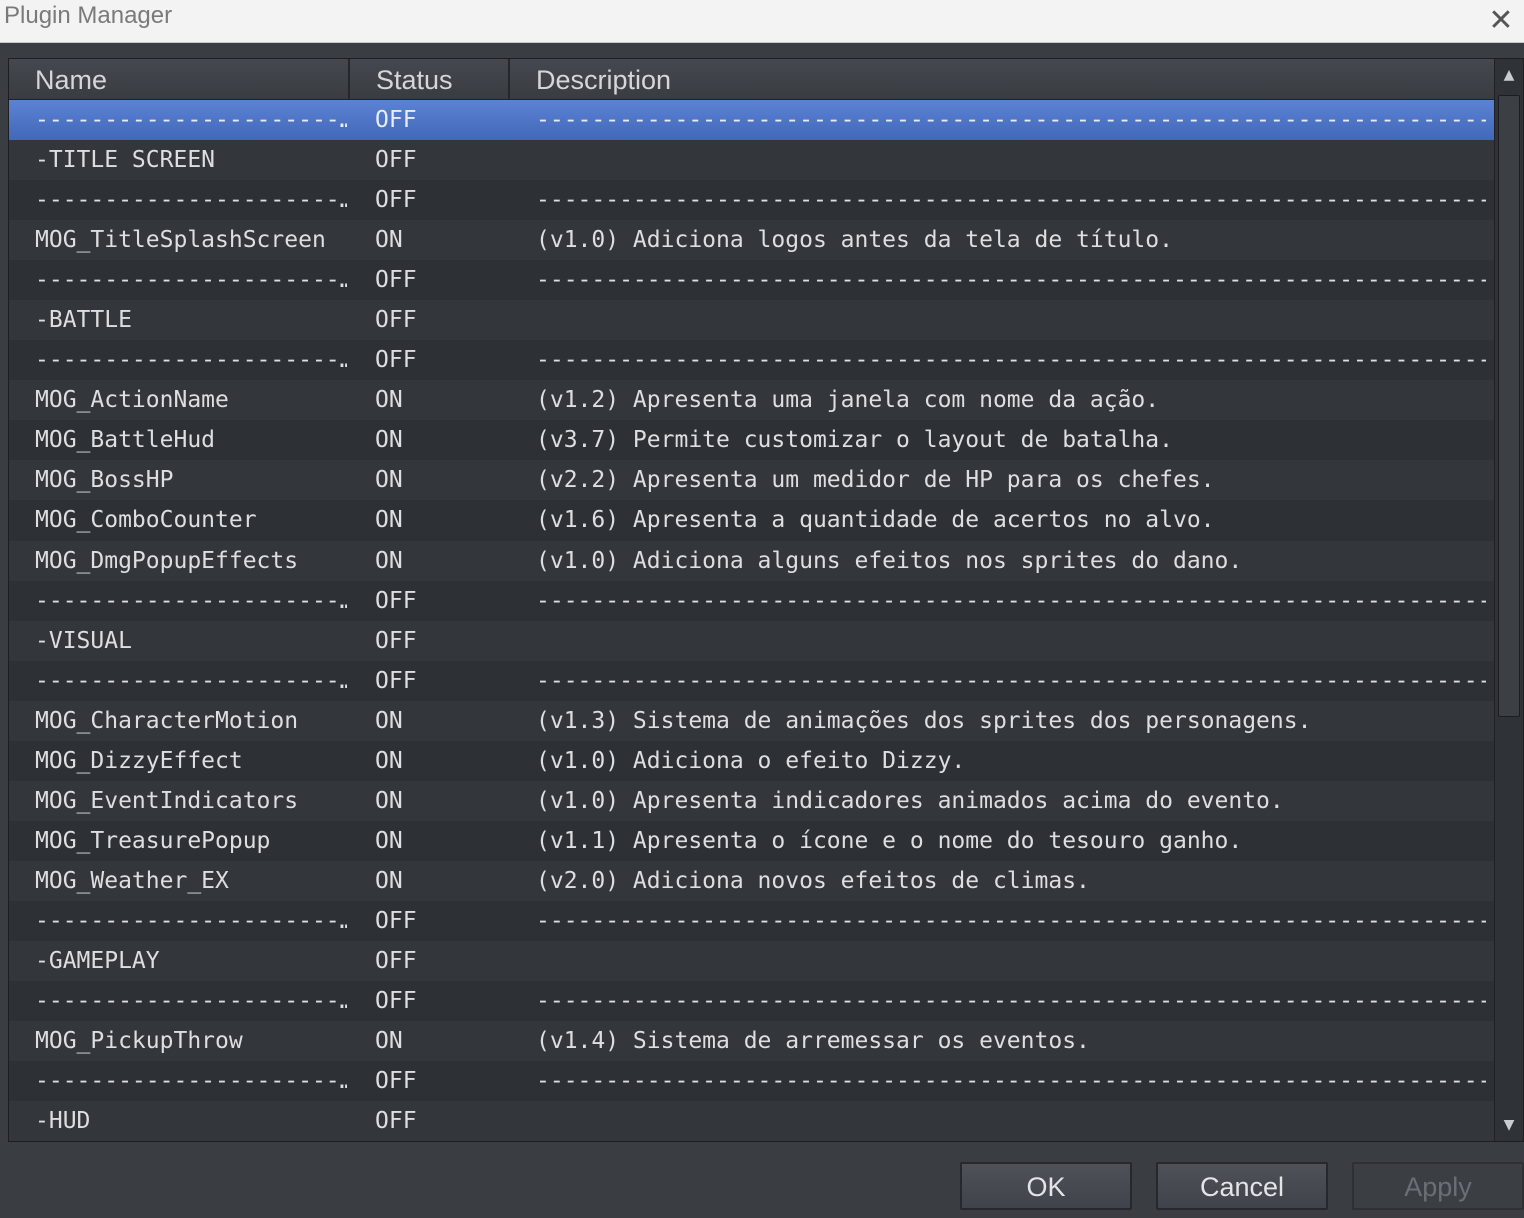 Image resolution: width=1524 pixels, height=1218 pixels. Describe the element at coordinates (1242, 1186) in the screenshot. I see `cancel-button: Cancel` at that location.